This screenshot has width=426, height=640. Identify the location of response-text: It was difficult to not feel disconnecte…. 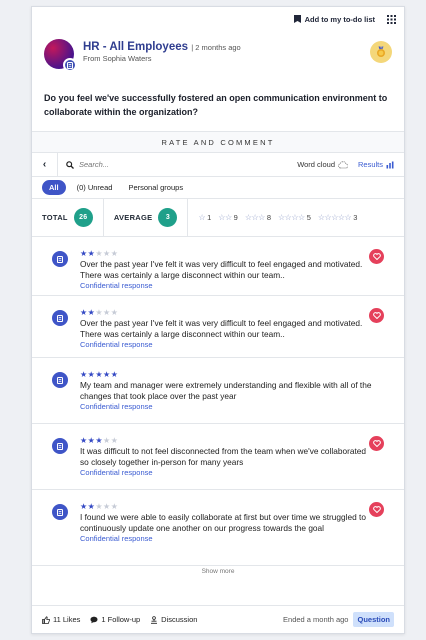
(223, 456).